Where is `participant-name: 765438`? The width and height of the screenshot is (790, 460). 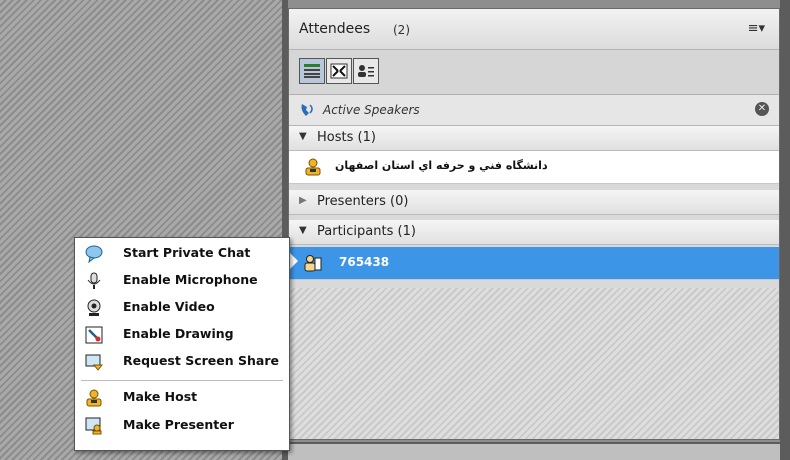
participant-name: 765438 is located at coordinates (364, 262).